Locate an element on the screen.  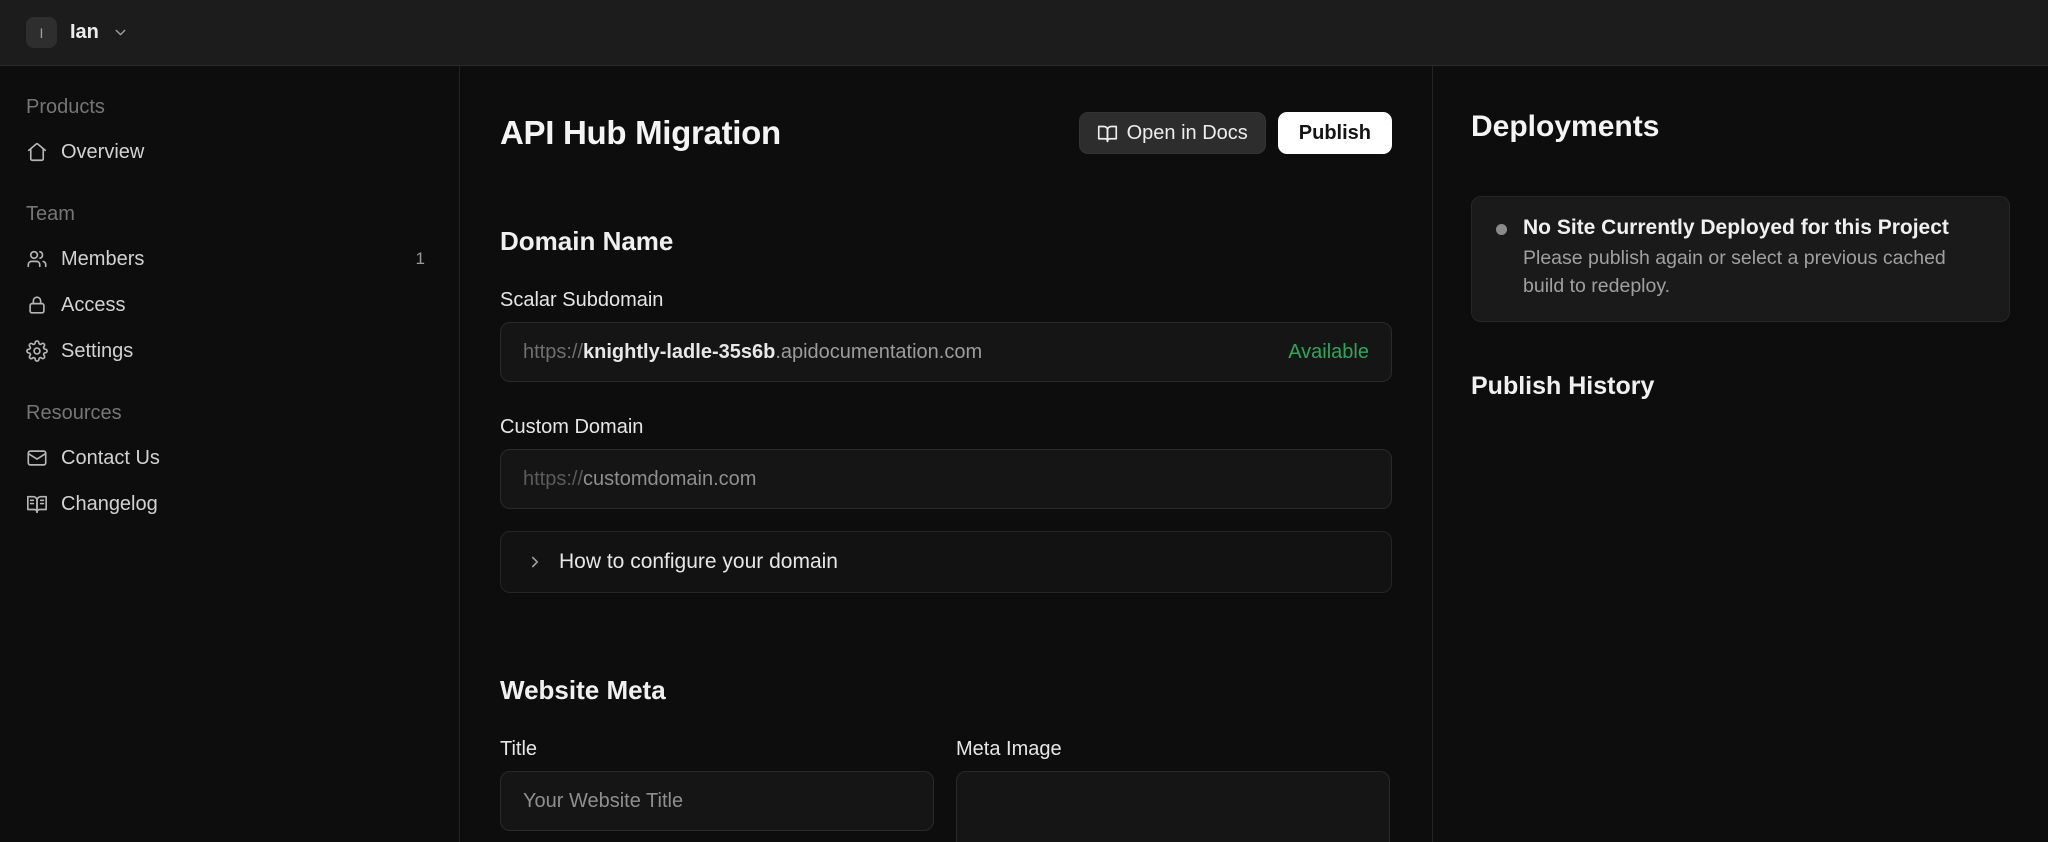
open-in-docs-button: Open in Docs is located at coordinates (1172, 133).